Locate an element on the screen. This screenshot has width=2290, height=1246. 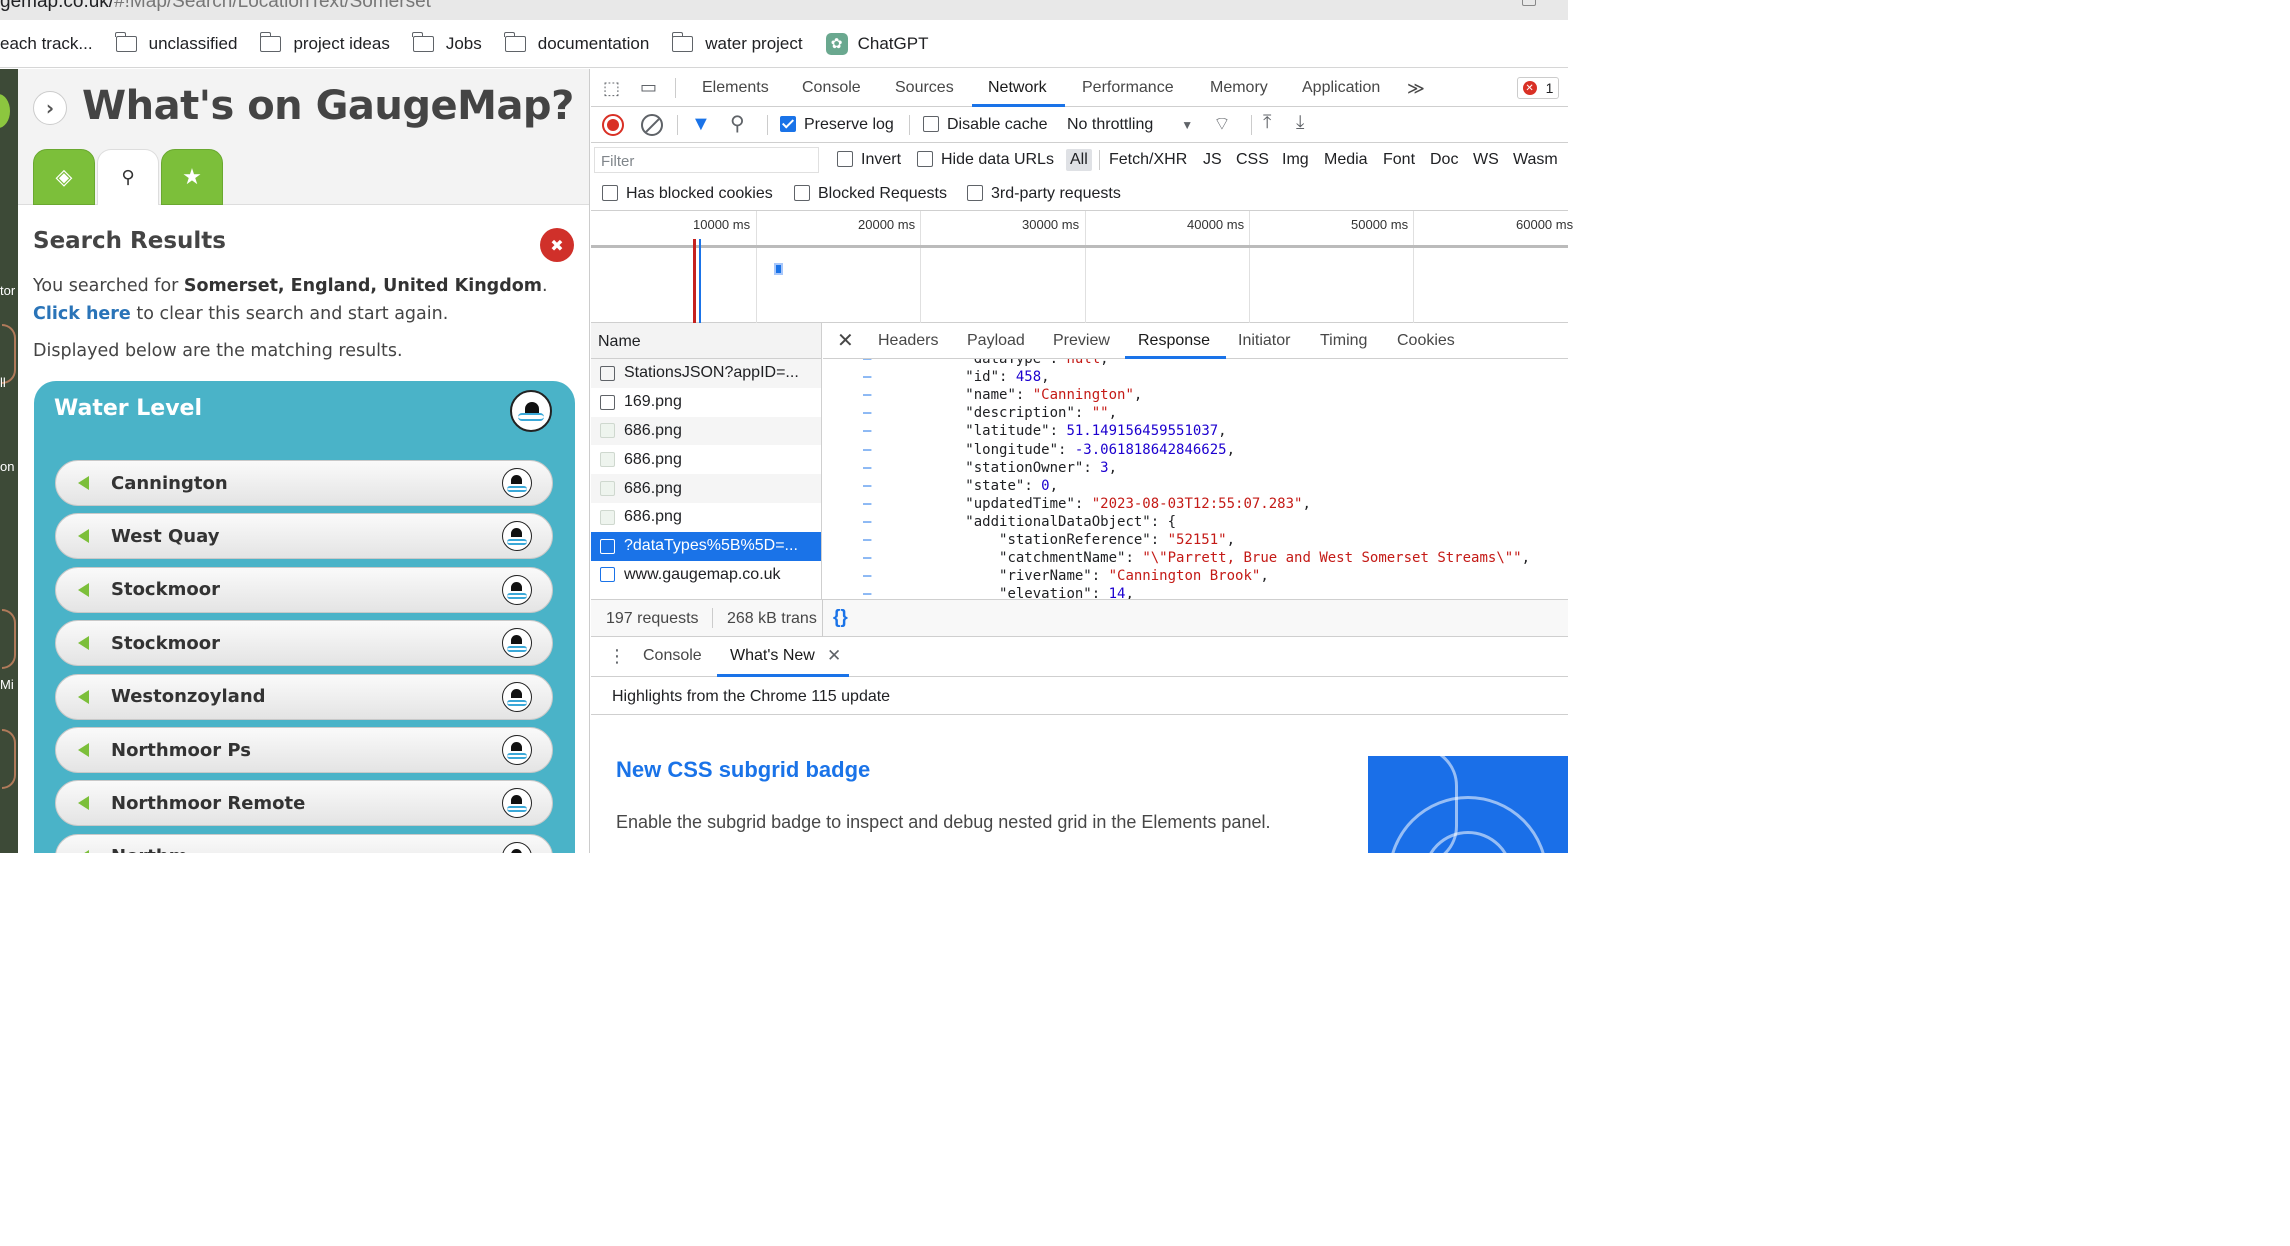
filter-type-doc: Doc is located at coordinates (1444, 160).